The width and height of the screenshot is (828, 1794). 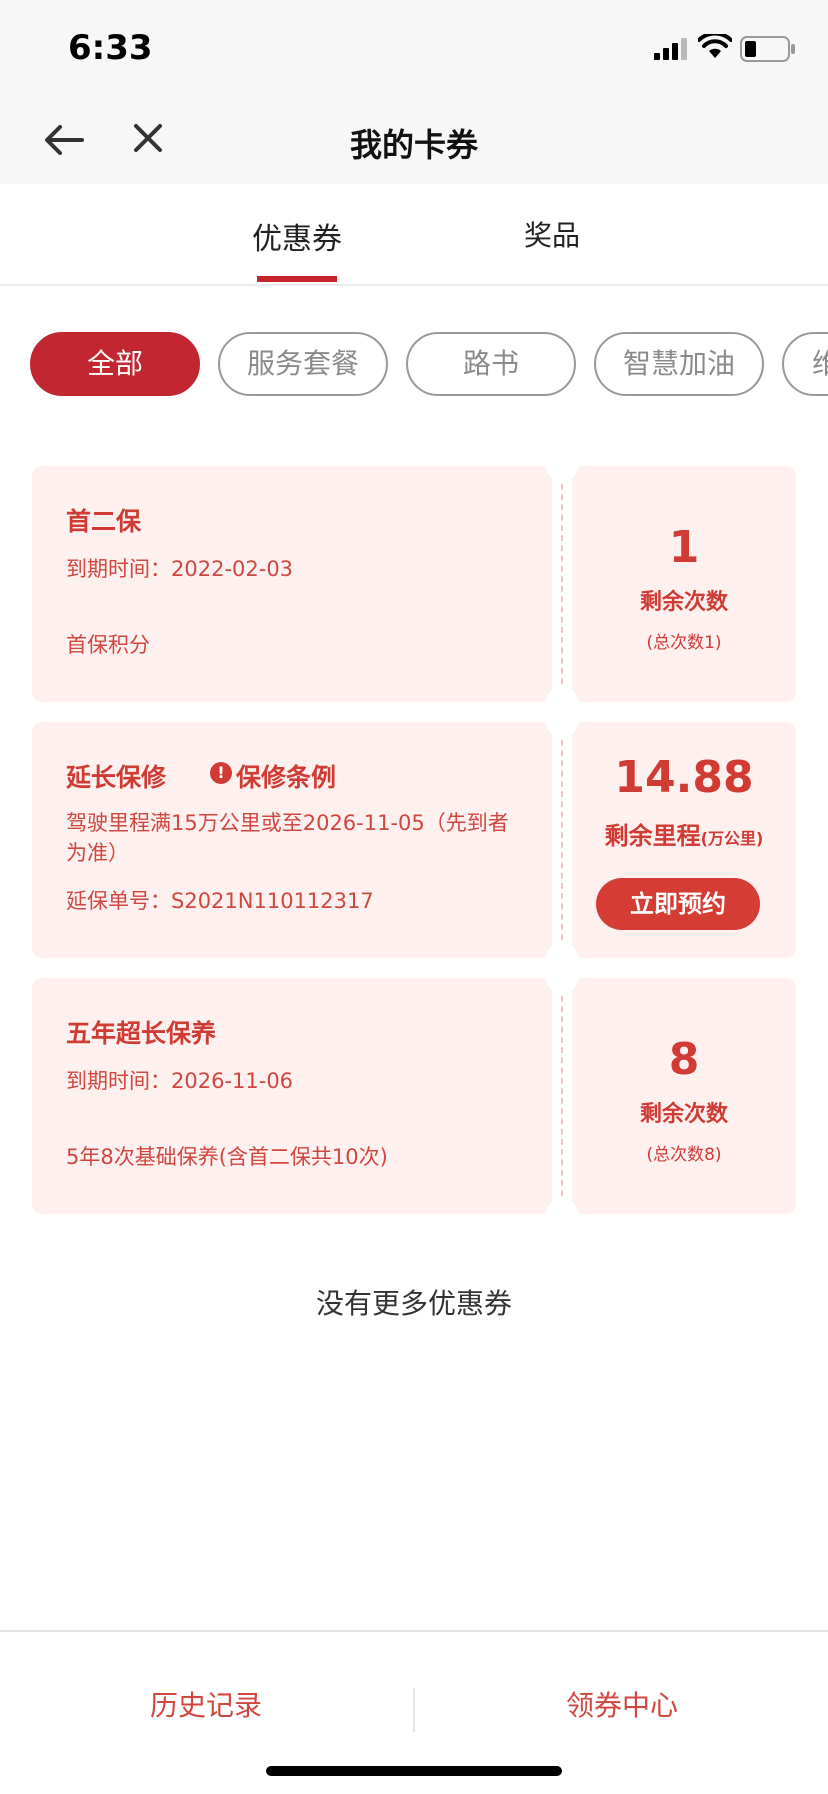 I want to click on total-count: (总次数1), so click(x=684, y=643).